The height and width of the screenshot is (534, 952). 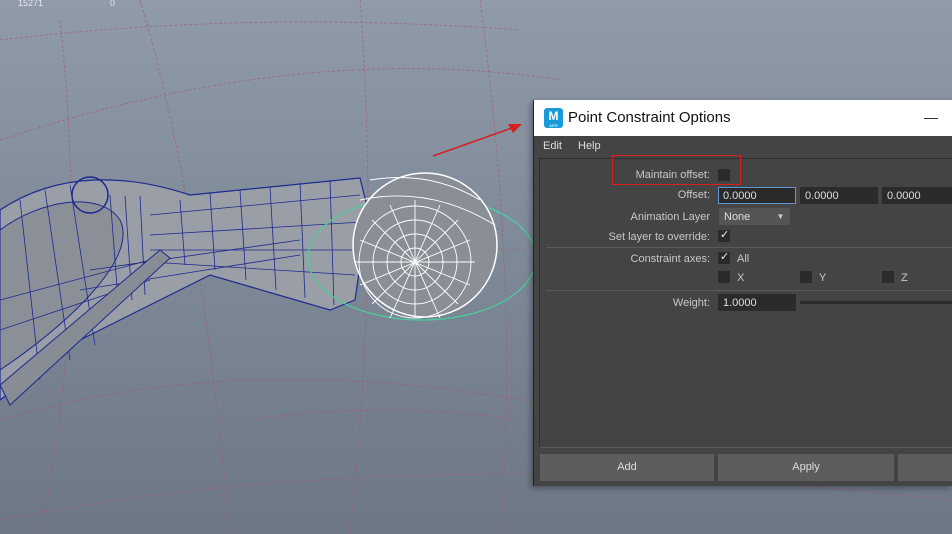 I want to click on hud-poly-count: 15271, so click(x=31, y=4).